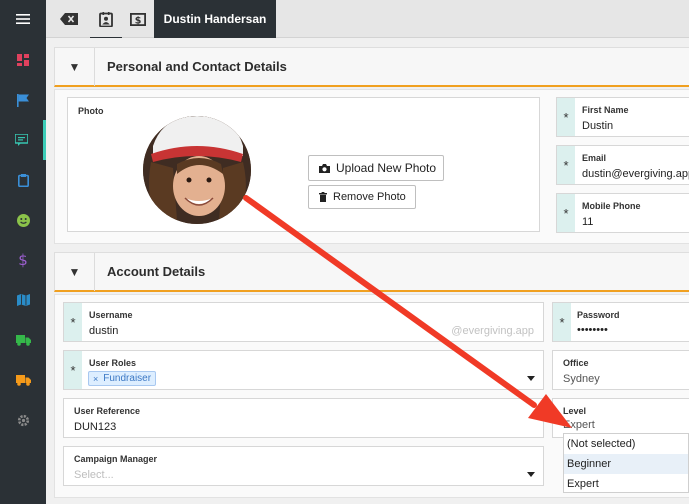  What do you see at coordinates (598, 315) in the screenshot?
I see `field-label: Password` at bounding box center [598, 315].